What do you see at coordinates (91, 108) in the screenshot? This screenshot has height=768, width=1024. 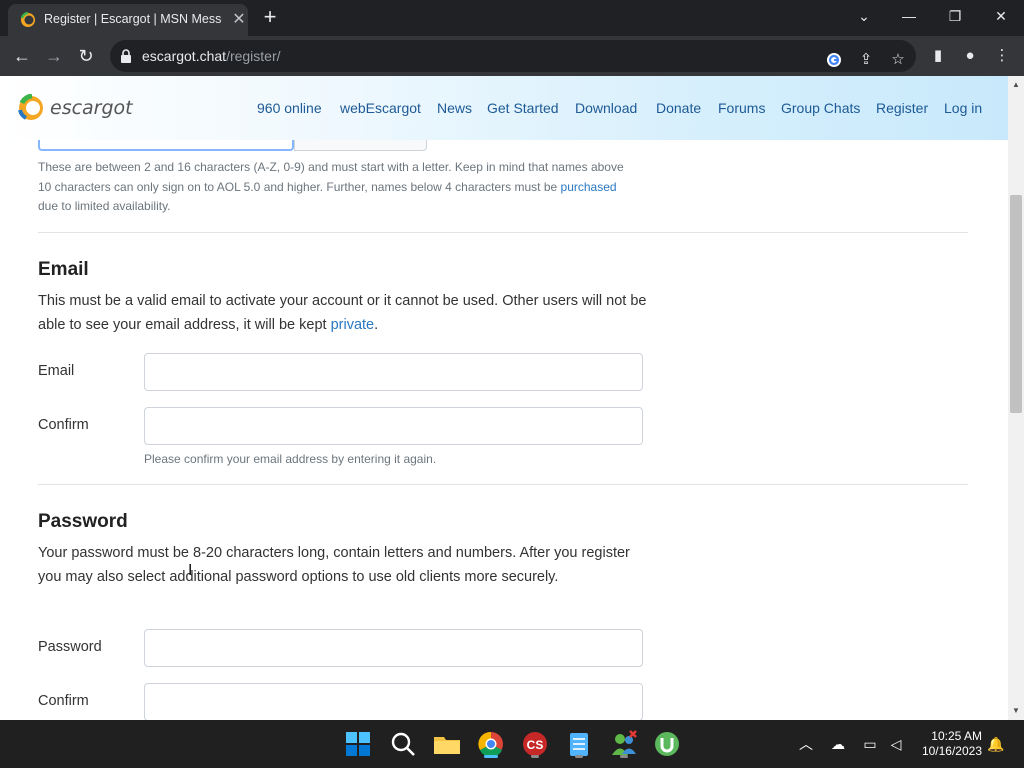 I see `brand-name: escargot` at bounding box center [91, 108].